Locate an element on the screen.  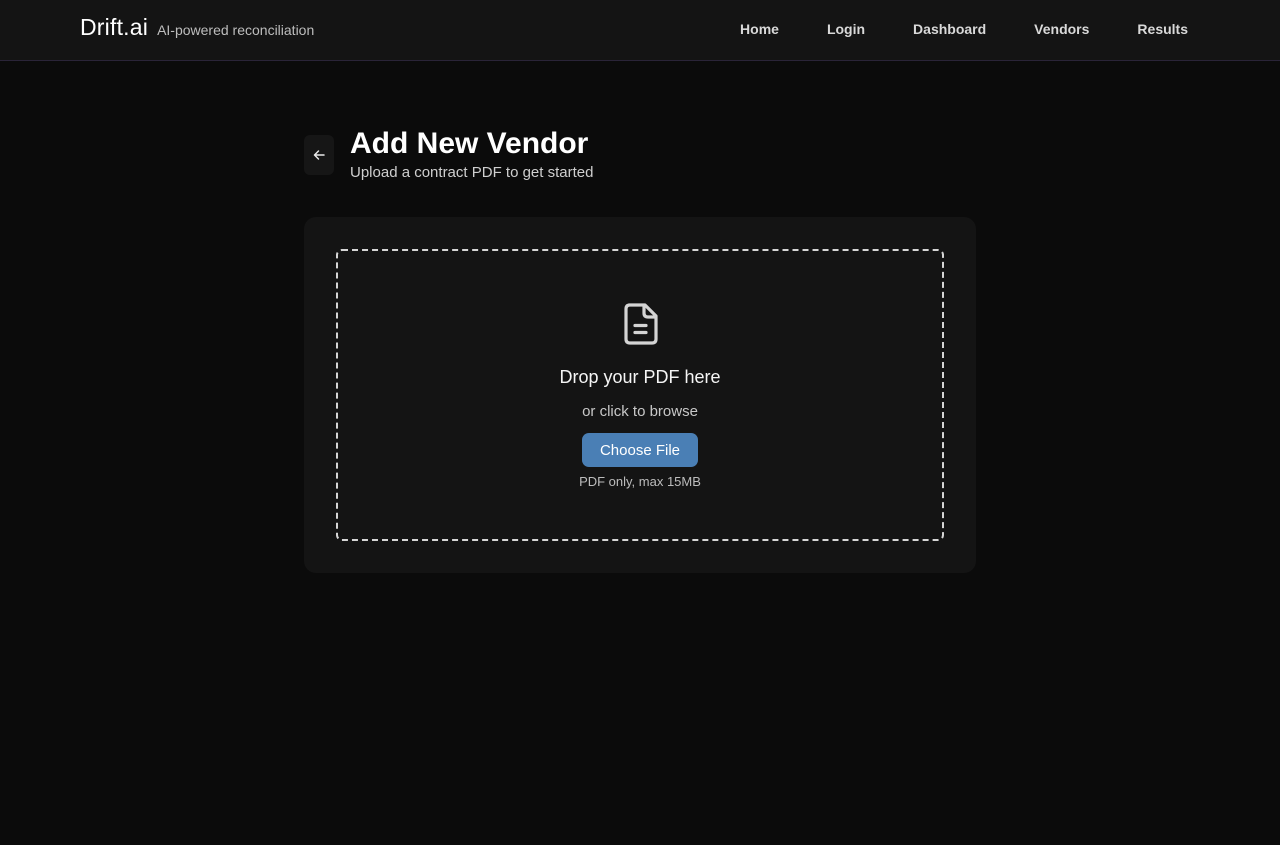
file-requirements-hint: PDF only, max 15MB is located at coordinates (640, 481).